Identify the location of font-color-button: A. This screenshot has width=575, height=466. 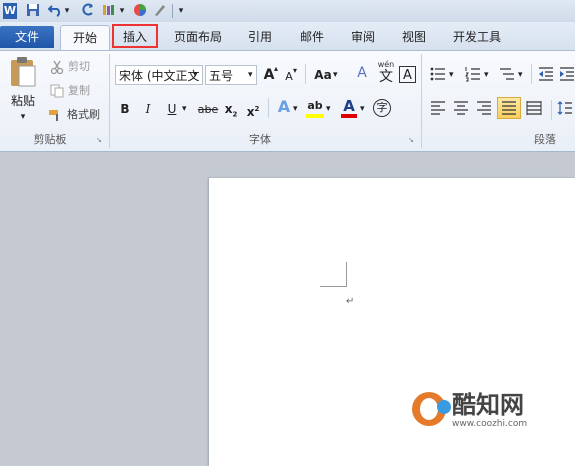
(349, 106).